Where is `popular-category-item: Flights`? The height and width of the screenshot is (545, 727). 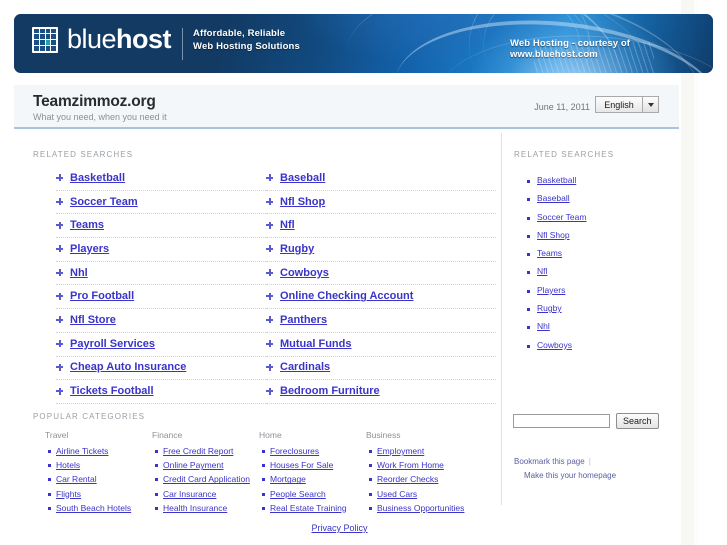 popular-category-item: Flights is located at coordinates (98, 494).